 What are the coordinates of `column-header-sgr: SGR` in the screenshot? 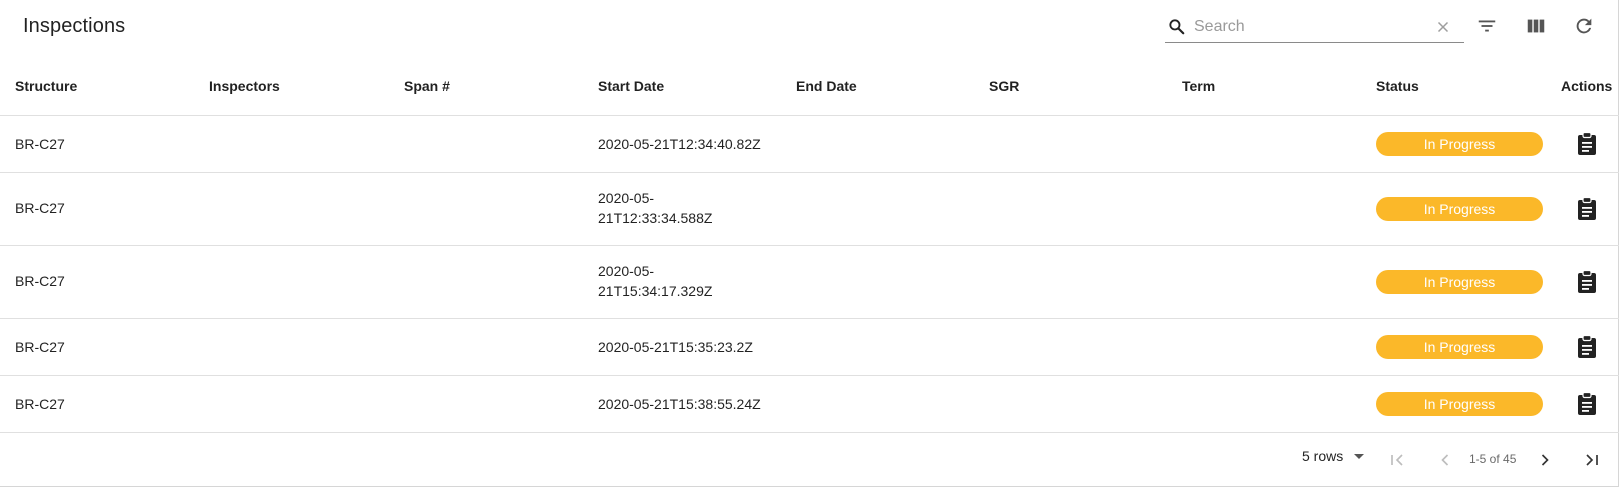 It's located at (1004, 86).